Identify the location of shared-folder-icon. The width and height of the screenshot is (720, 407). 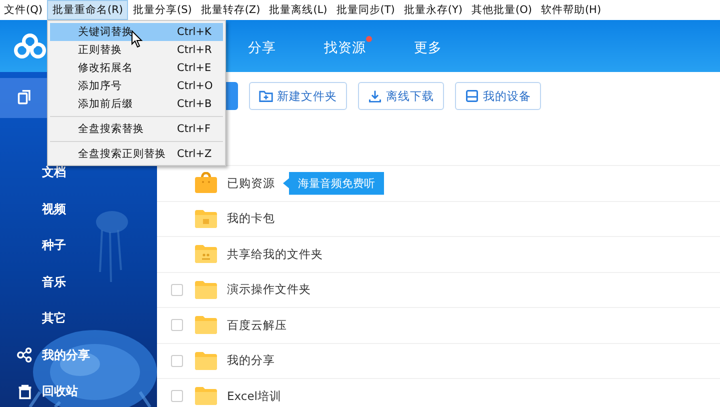
(206, 254).